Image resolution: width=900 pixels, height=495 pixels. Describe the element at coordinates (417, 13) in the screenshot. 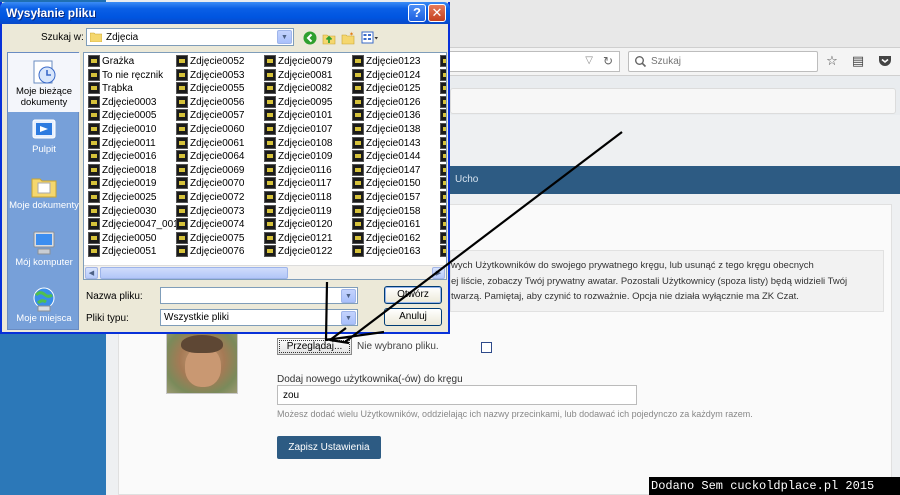

I see `help-button: ?` at that location.